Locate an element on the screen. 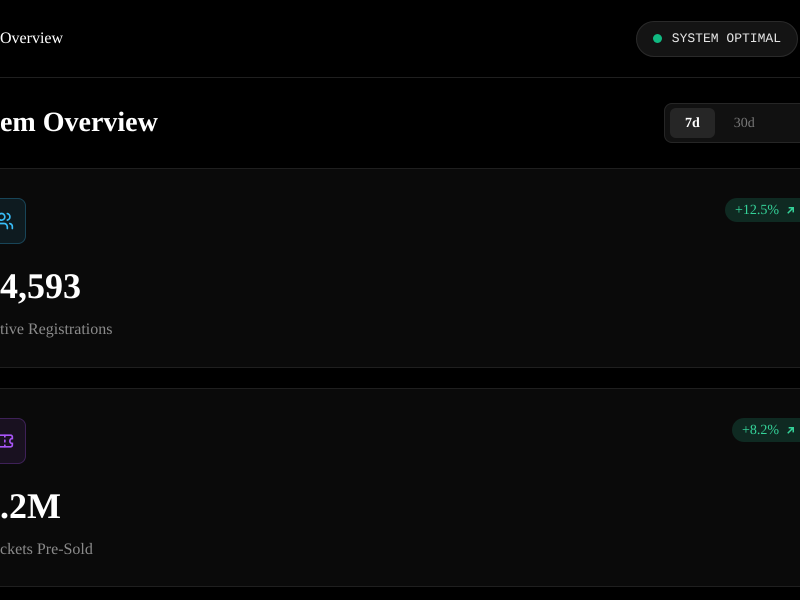  stat-label: ckets Pre-Sold is located at coordinates (46, 550).